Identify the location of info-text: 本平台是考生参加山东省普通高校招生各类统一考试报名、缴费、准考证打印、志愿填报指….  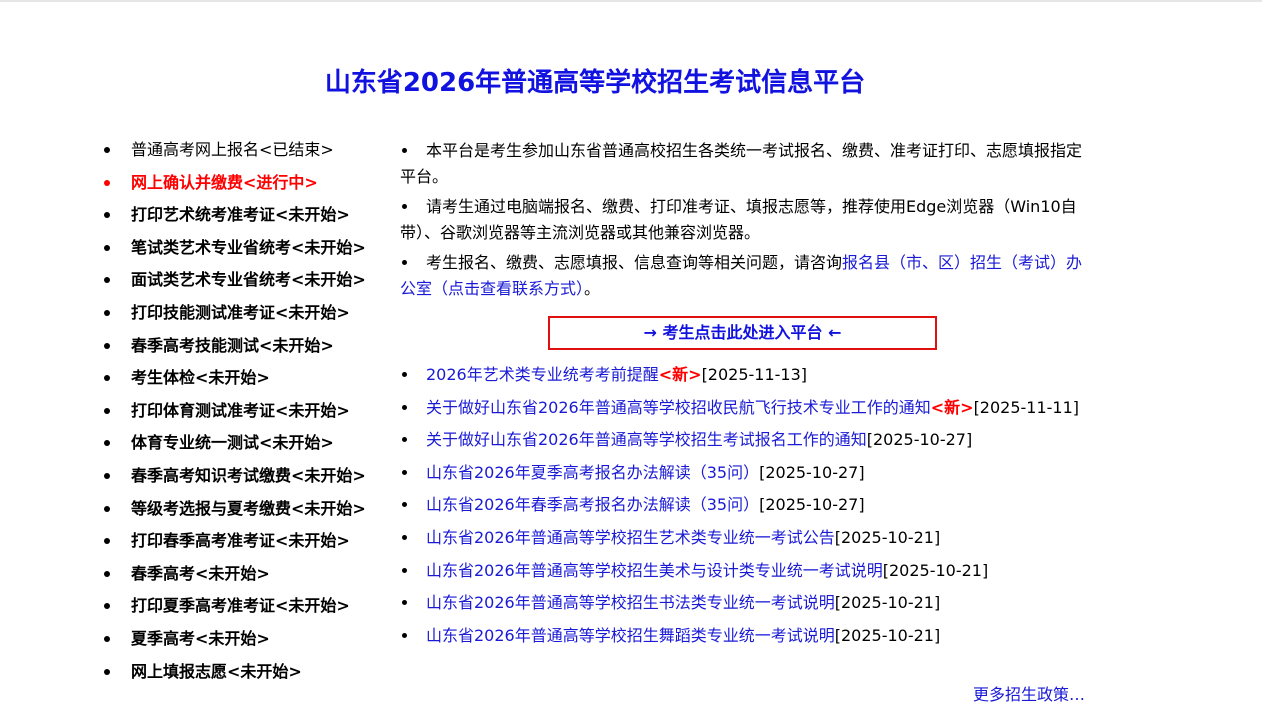
(741, 163).